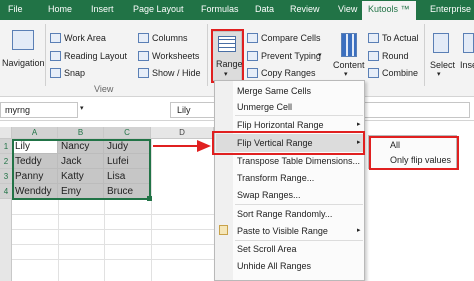 This screenshot has height=281, width=474. I want to click on content-button: Content, so click(349, 65).